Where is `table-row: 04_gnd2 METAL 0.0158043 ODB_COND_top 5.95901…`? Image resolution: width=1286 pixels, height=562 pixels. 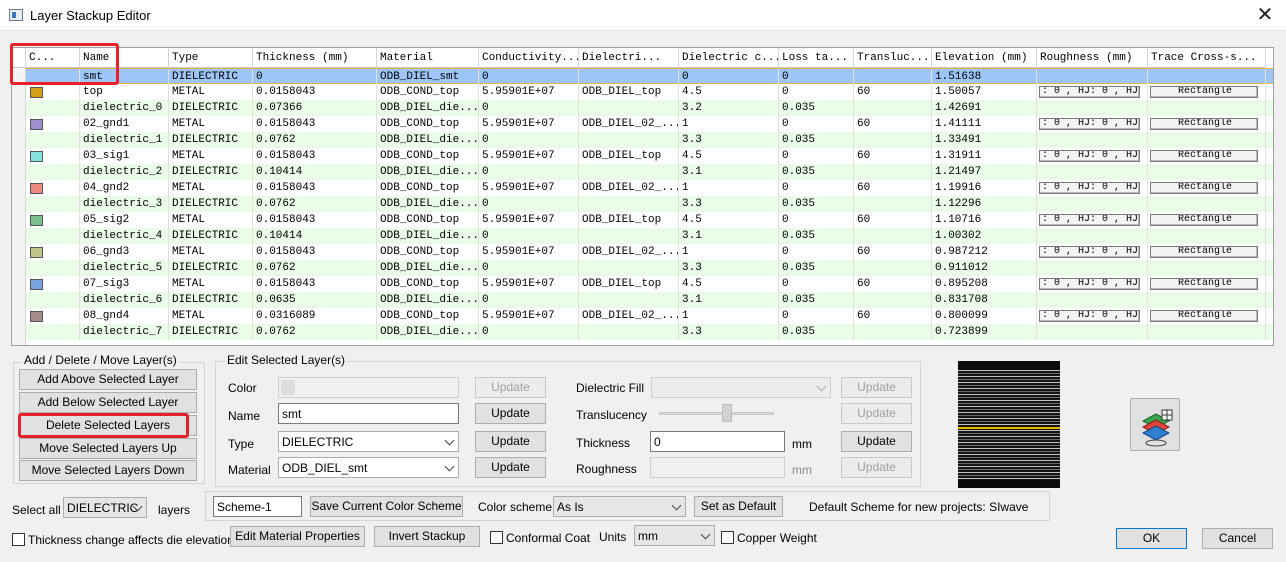 table-row: 04_gnd2 METAL 0.0158043 ODB_COND_top 5.95901… is located at coordinates (642, 188).